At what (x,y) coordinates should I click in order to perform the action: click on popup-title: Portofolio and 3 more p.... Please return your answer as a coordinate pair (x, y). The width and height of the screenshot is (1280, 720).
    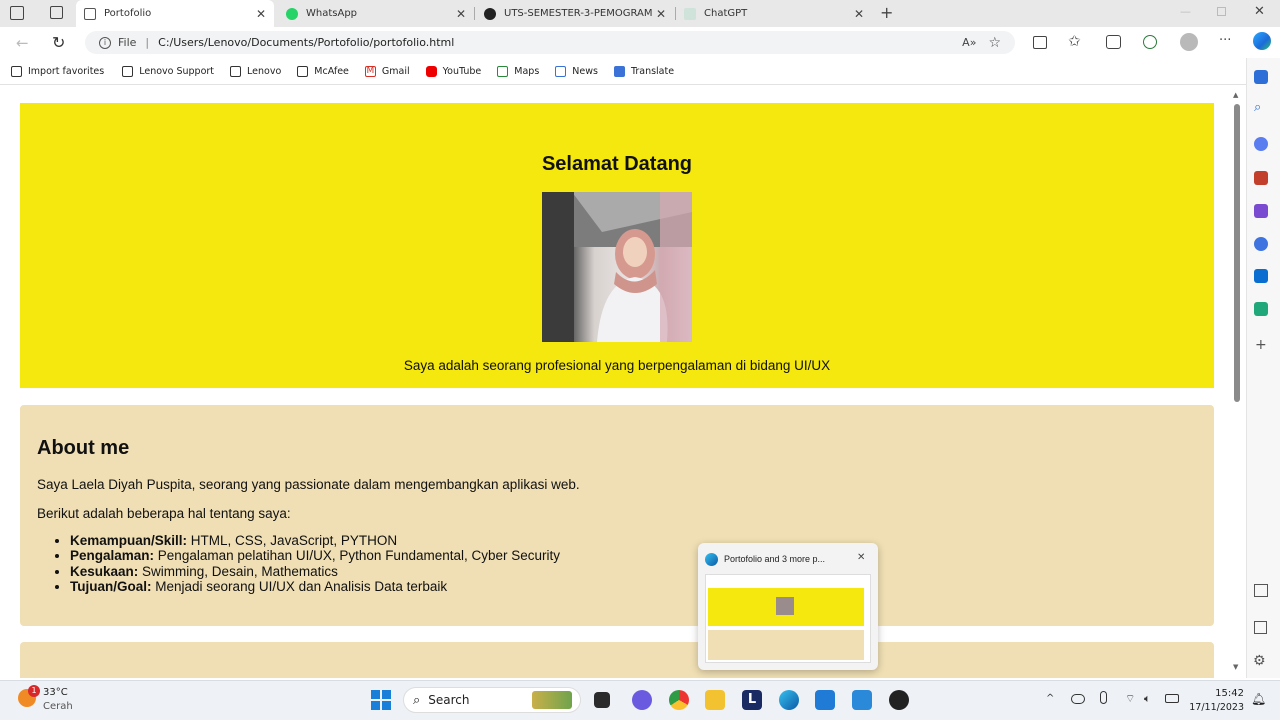
    Looking at the image, I should click on (775, 559).